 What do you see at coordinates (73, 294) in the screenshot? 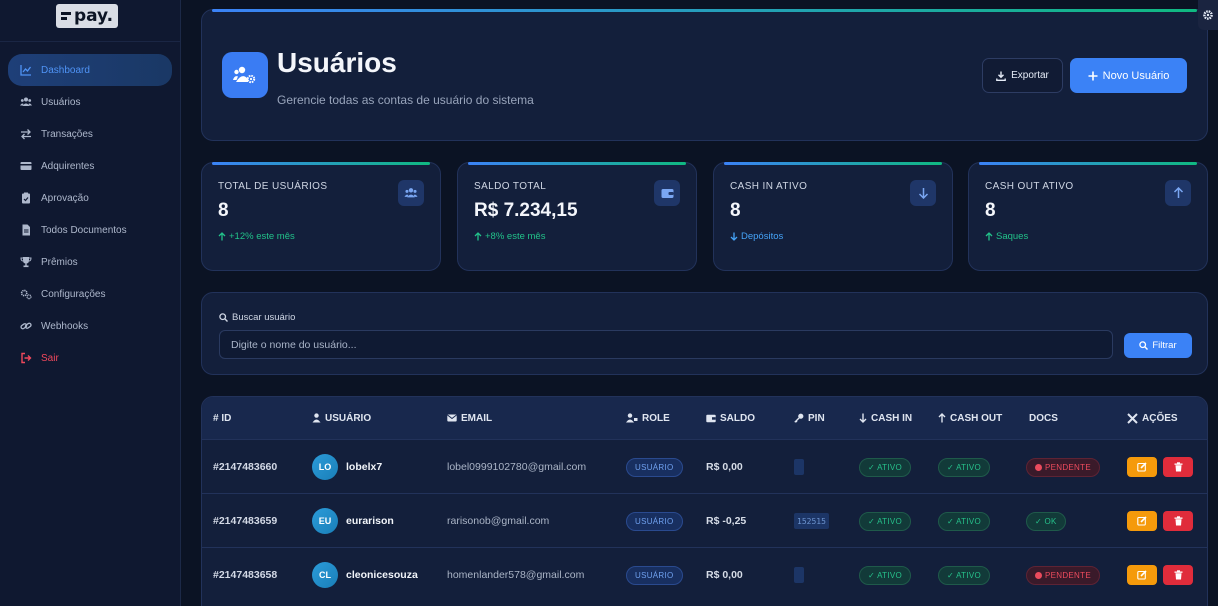
I see `sidebar-item-label: Configurações` at bounding box center [73, 294].